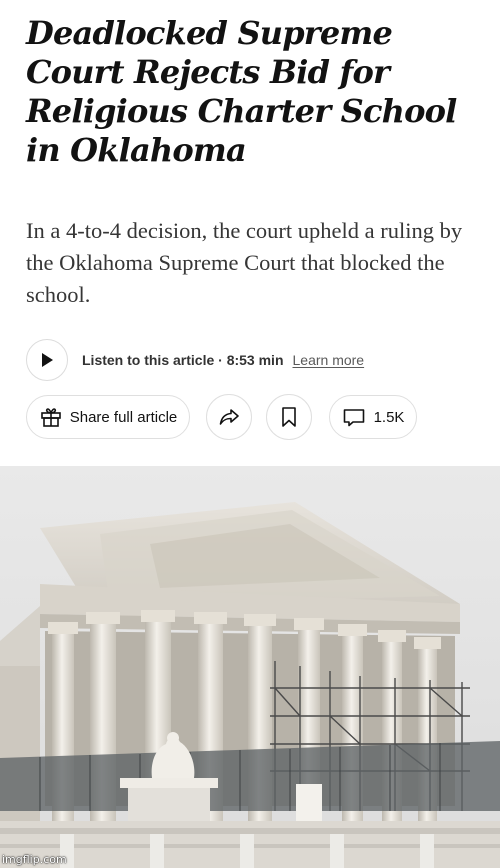  Describe the element at coordinates (50, 417) in the screenshot. I see `gift-icon` at that location.